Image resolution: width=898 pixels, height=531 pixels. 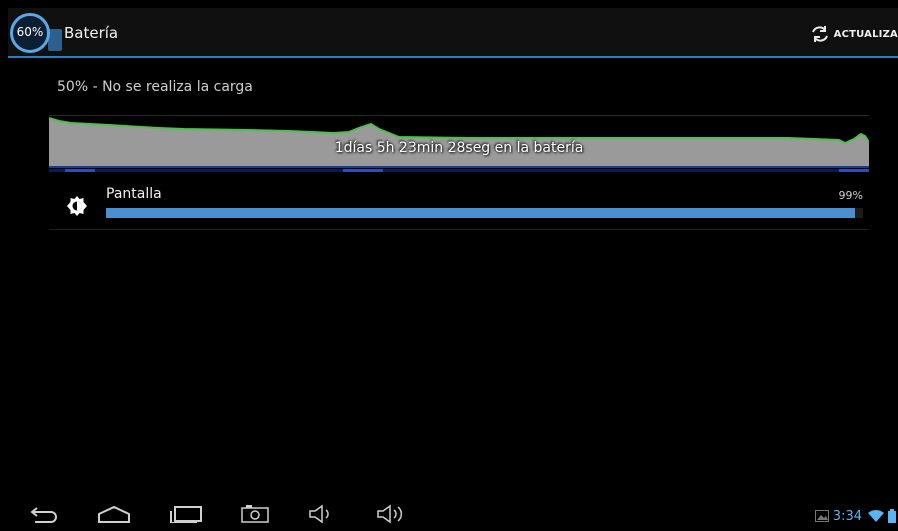 What do you see at coordinates (30, 32) in the screenshot?
I see `app-icon-percent: 60%` at bounding box center [30, 32].